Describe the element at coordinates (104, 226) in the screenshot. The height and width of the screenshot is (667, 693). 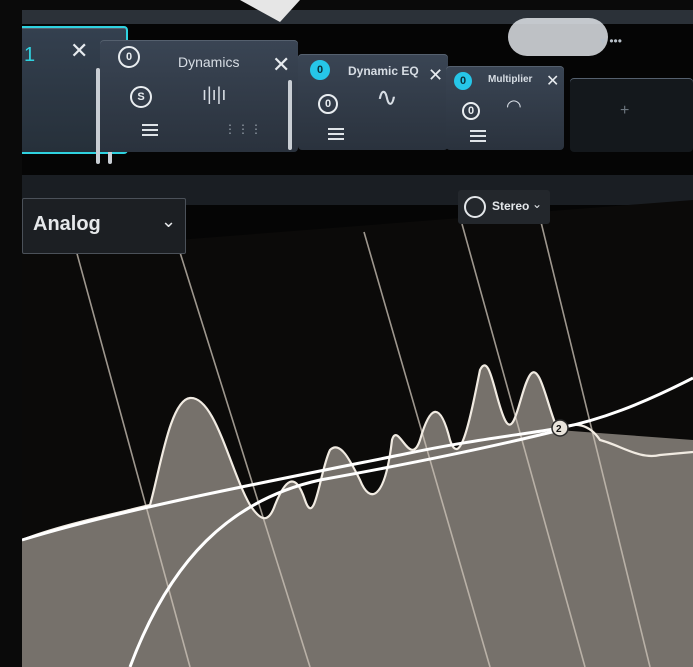
I see `mode-dropdown: Analog ⌄` at that location.